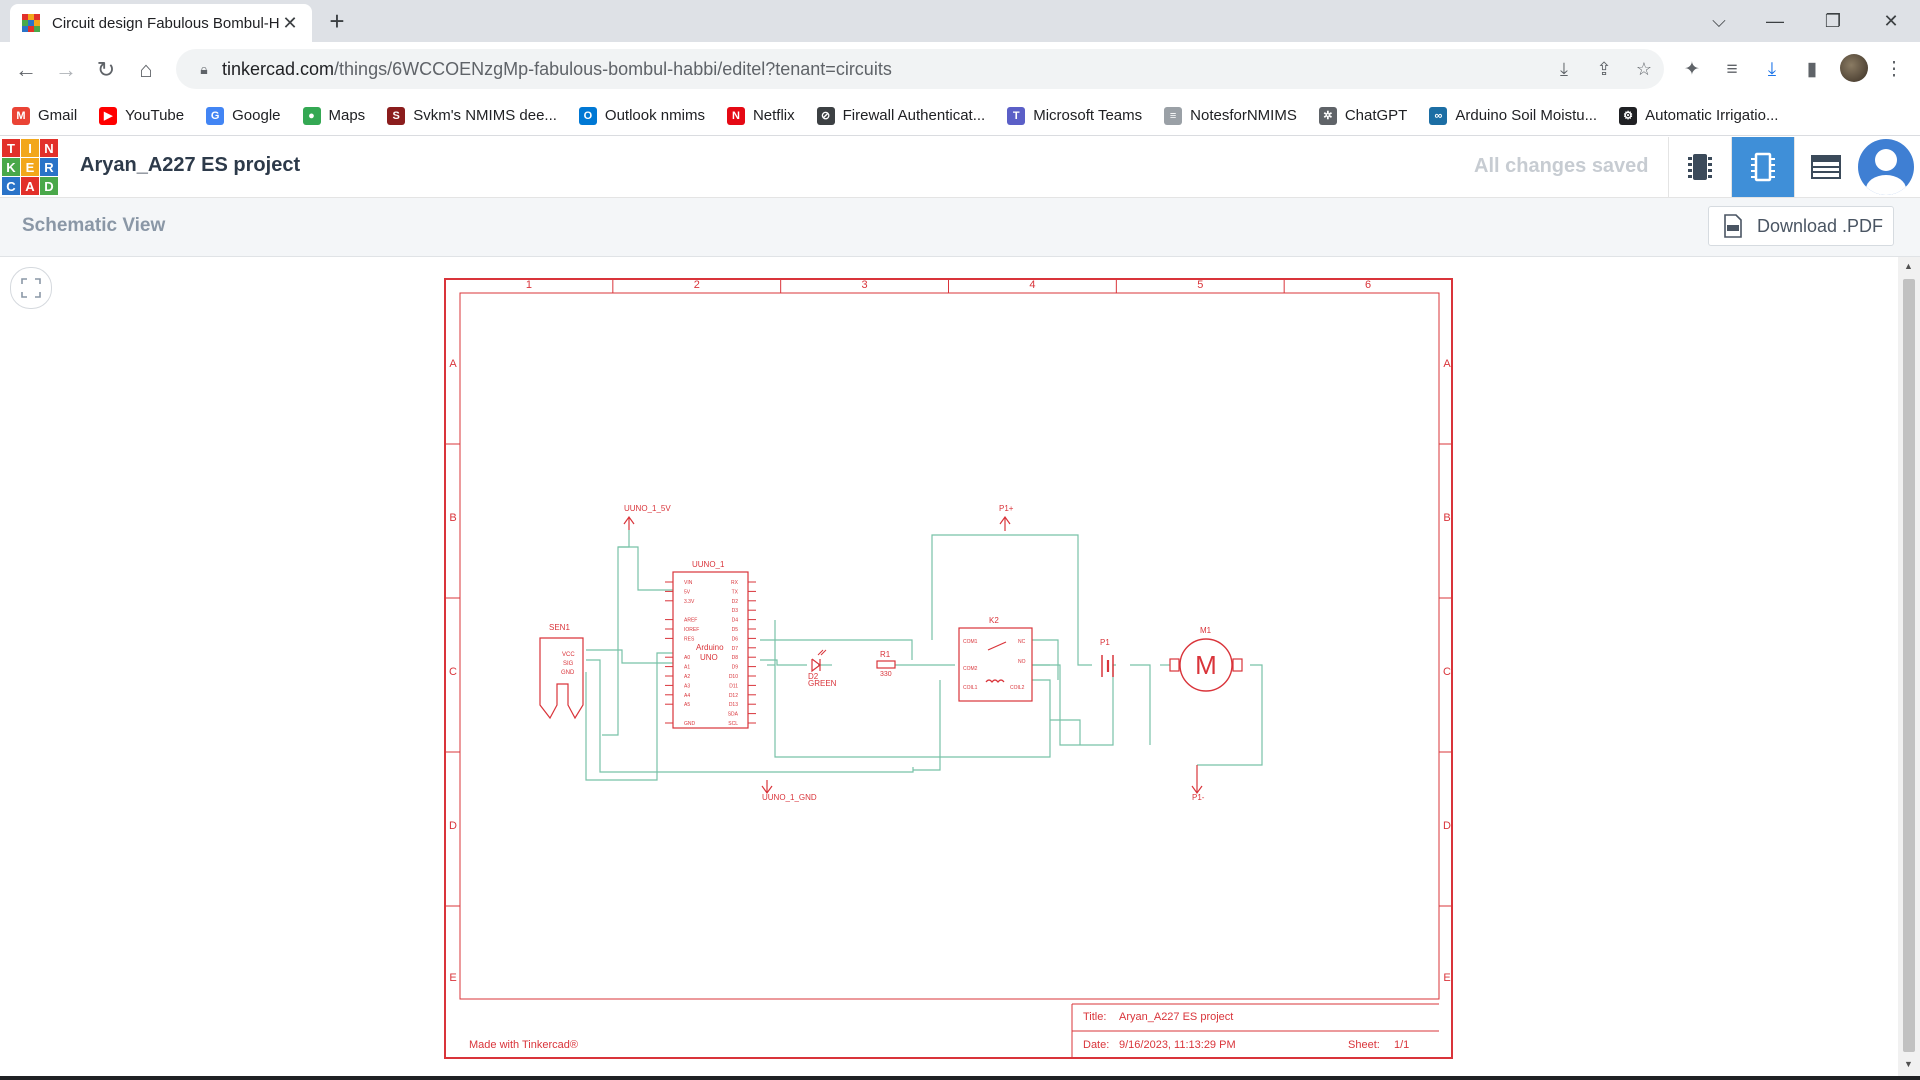  I want to click on relay-pin-label: COM1, so click(970, 642).